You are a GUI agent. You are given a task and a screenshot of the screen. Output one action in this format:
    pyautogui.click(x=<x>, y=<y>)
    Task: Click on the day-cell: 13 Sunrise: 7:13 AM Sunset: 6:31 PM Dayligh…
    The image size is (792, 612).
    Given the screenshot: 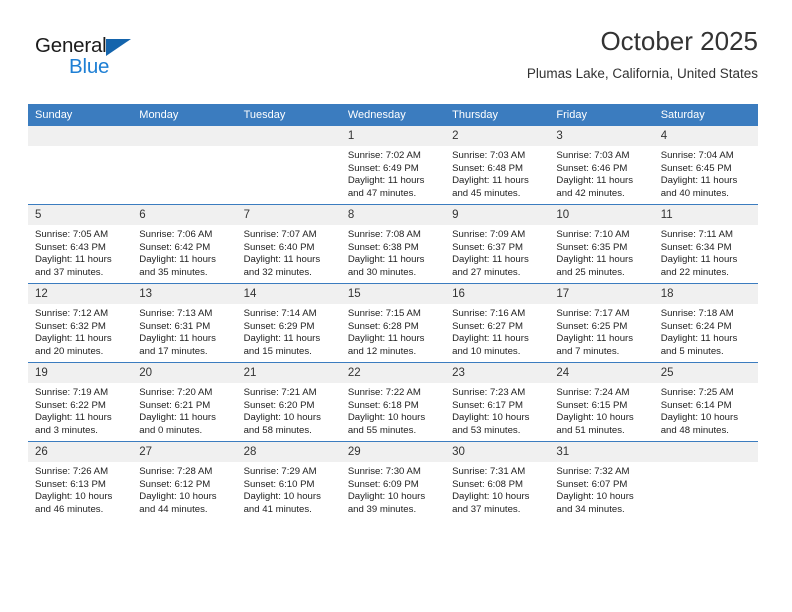 What is the action you would take?
    pyautogui.click(x=184, y=323)
    